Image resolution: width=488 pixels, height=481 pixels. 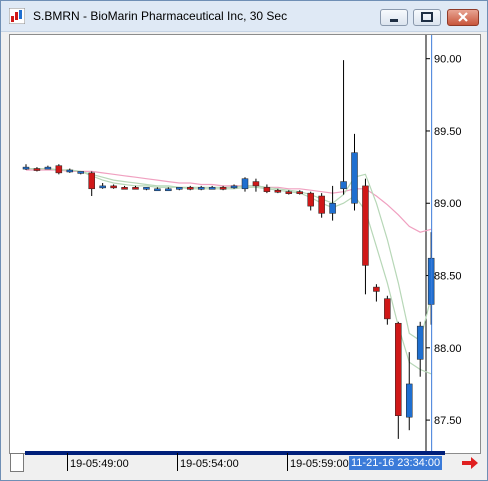 What do you see at coordinates (448, 204) in the screenshot?
I see `price-tick-label: 89.00` at bounding box center [448, 204].